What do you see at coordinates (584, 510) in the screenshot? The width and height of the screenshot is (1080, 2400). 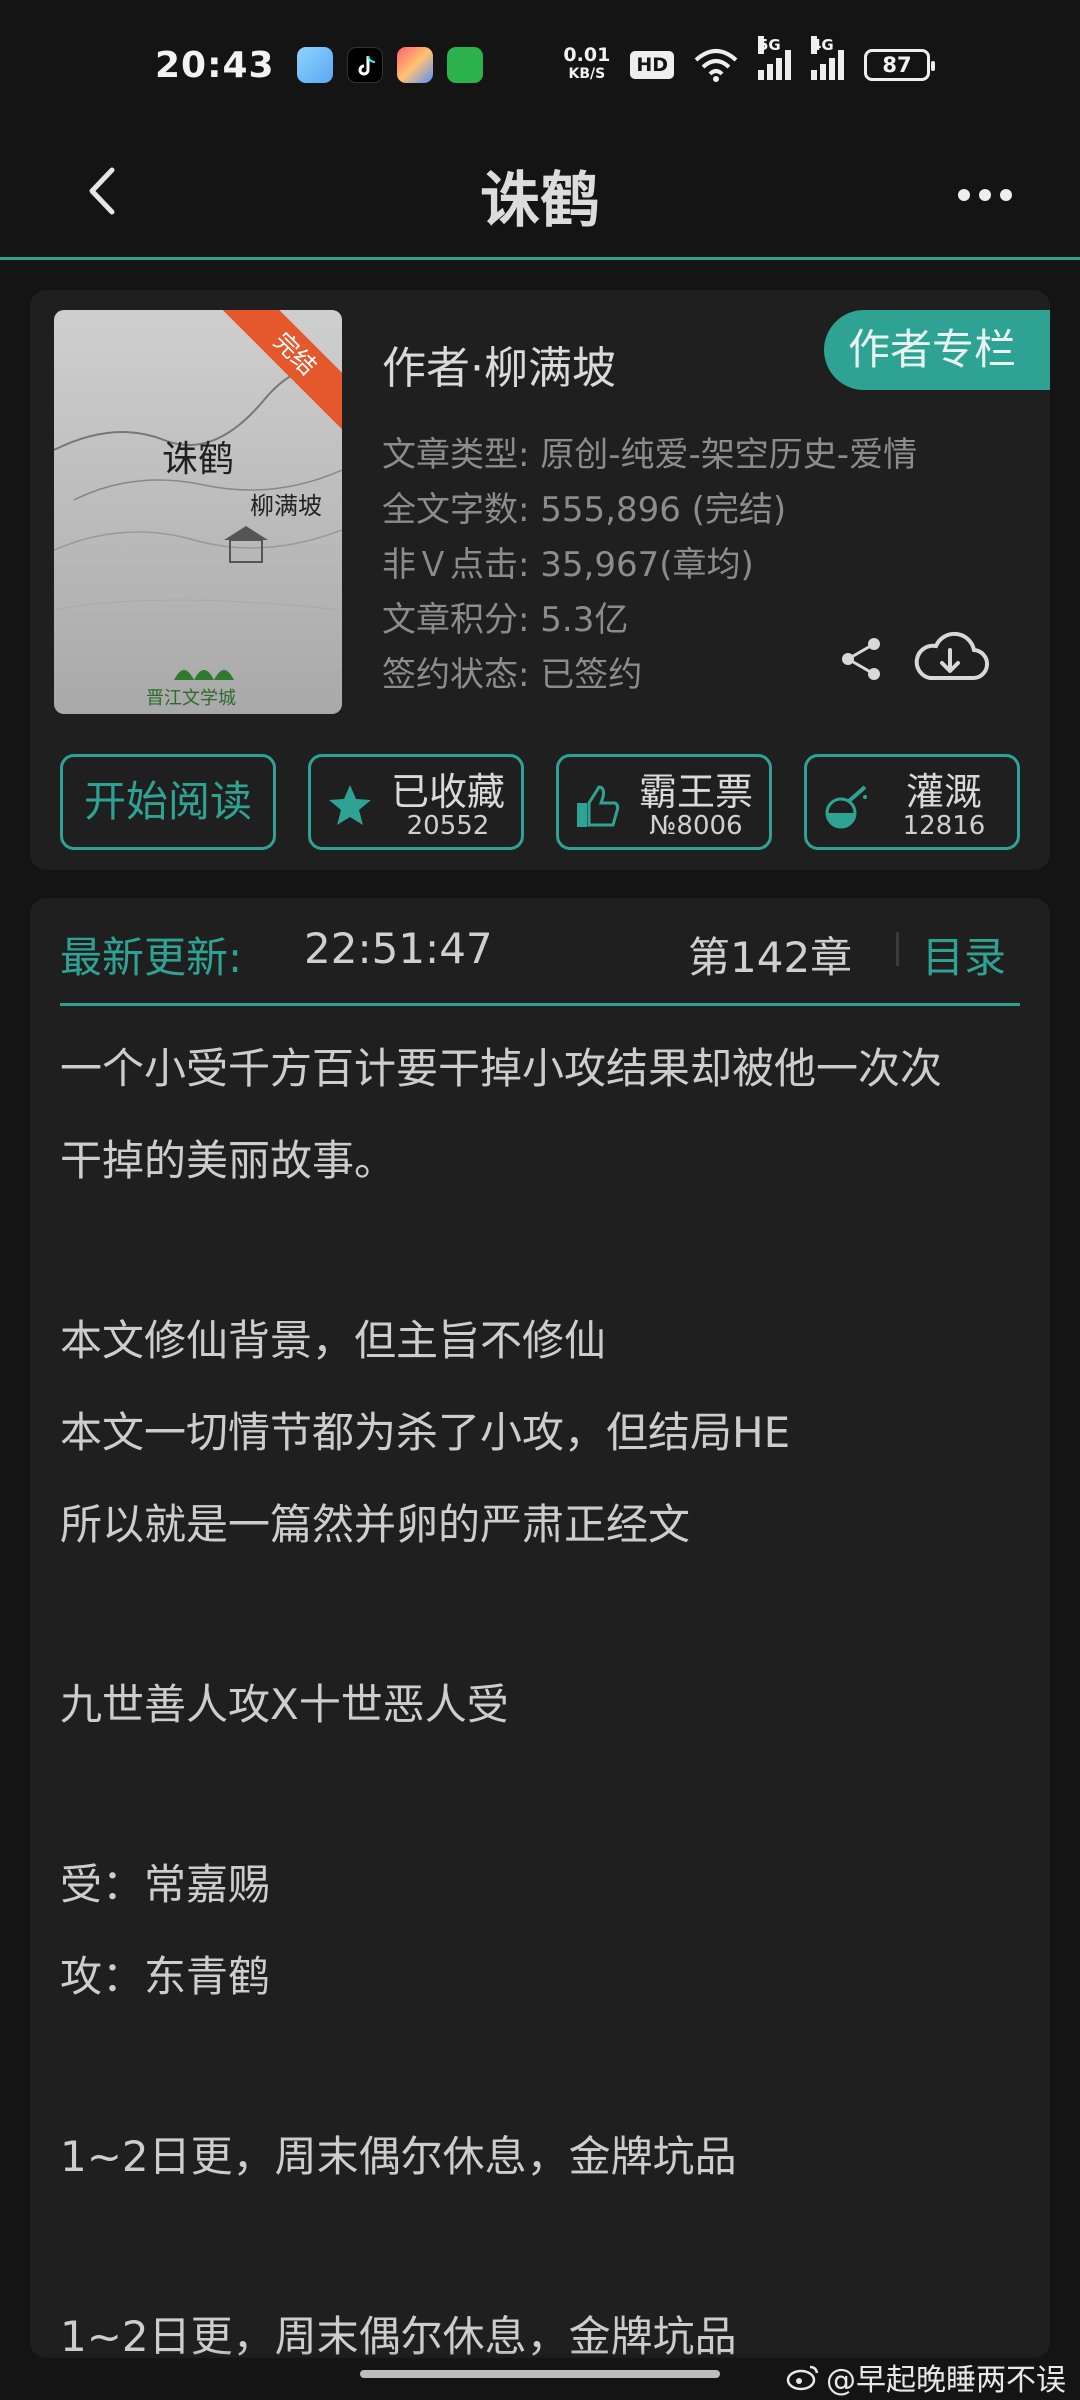 I see `meta-word-count: 全文字数: 555,896 (完结)` at bounding box center [584, 510].